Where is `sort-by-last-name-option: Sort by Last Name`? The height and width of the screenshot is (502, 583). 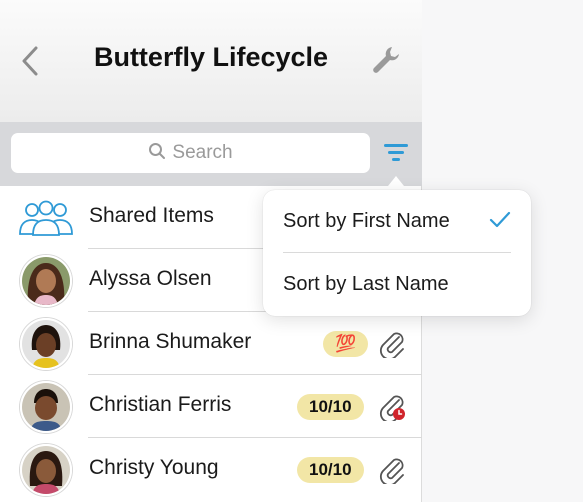 sort-by-last-name-option: Sort by Last Name is located at coordinates (397, 284).